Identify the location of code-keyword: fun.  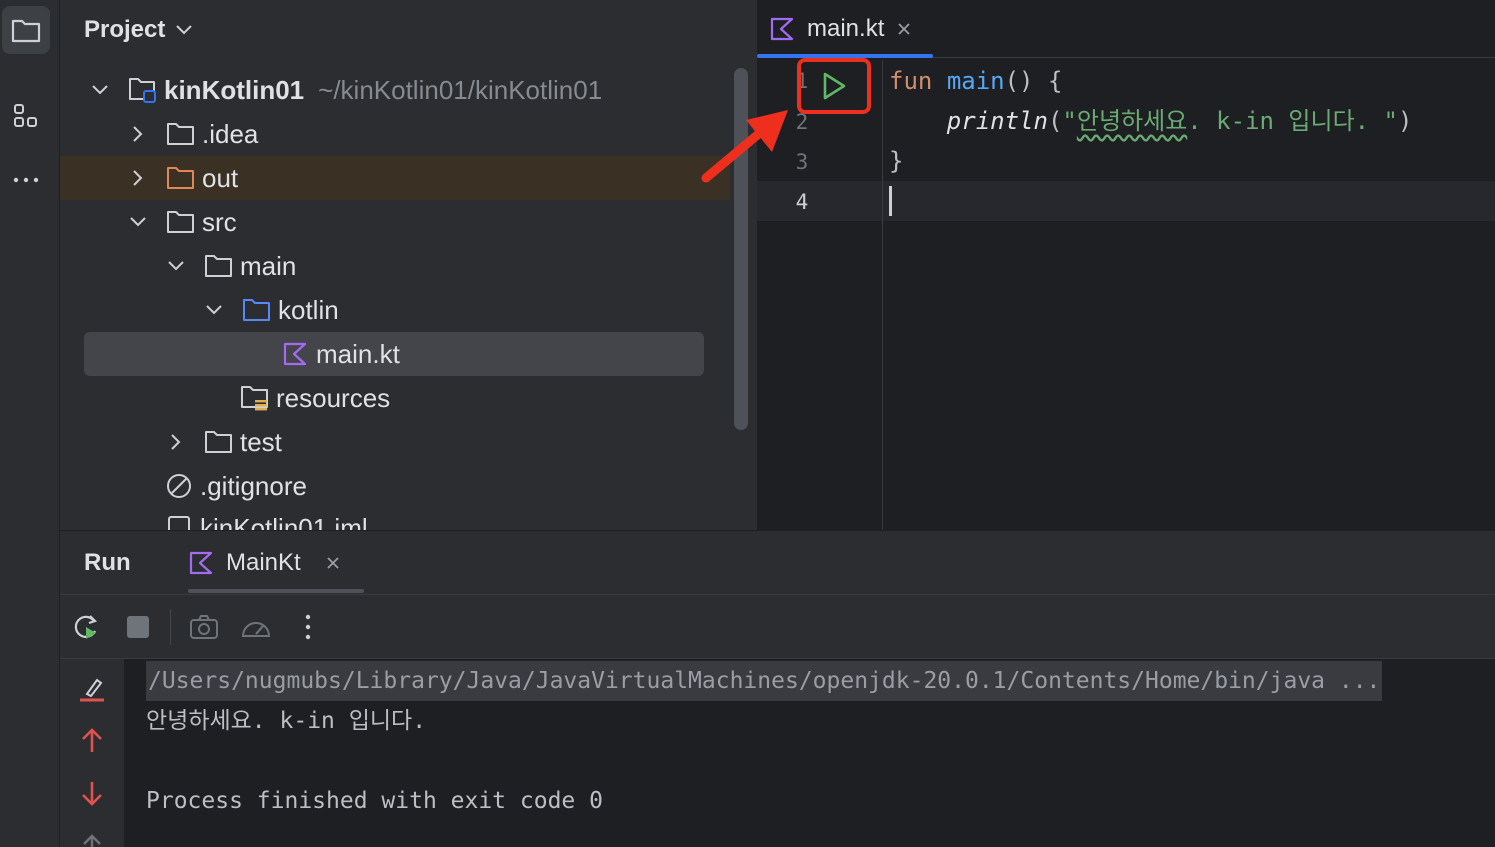
(911, 81).